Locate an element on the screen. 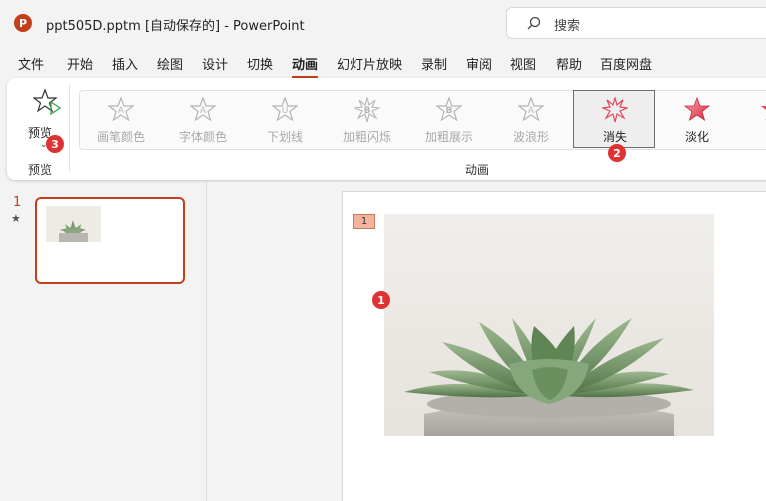 This screenshot has height=501, width=766. animation-fade: 淡化 is located at coordinates (697, 120).